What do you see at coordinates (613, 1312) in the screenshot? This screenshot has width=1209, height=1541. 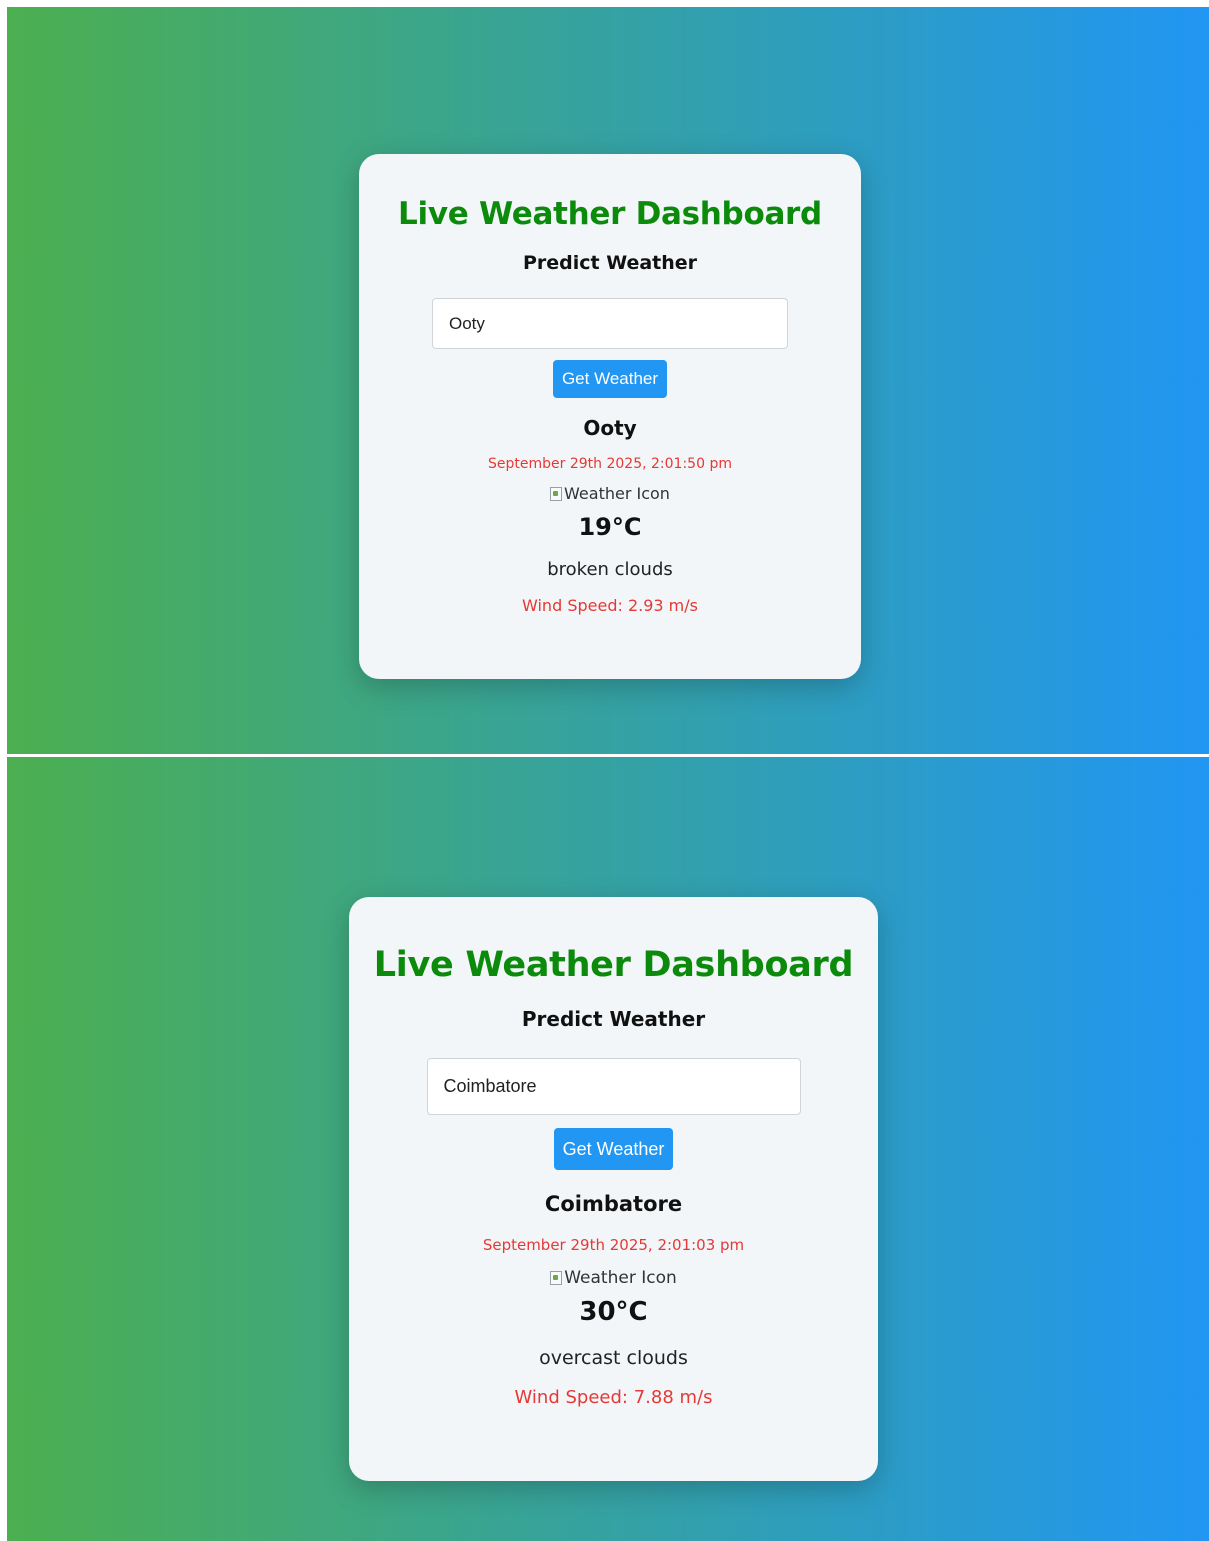 I see `temperature: 30°C` at bounding box center [613, 1312].